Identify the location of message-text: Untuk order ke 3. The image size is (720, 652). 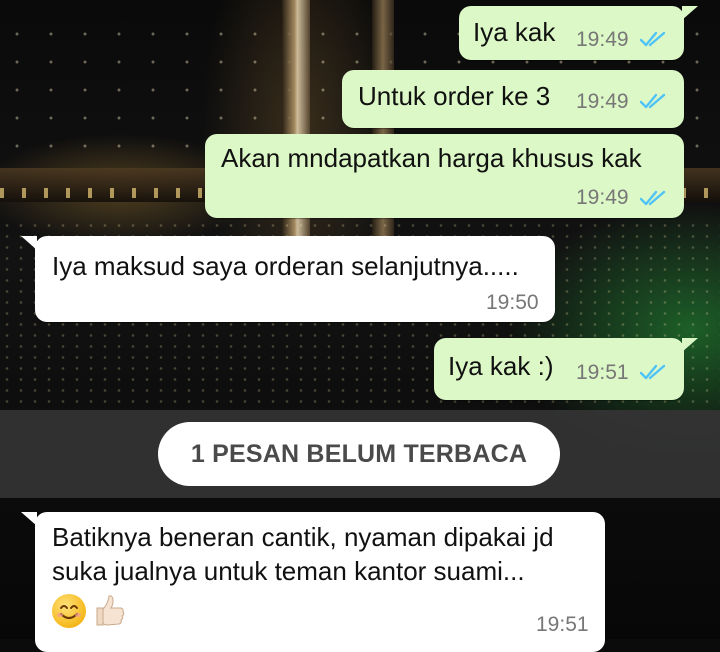
(454, 96).